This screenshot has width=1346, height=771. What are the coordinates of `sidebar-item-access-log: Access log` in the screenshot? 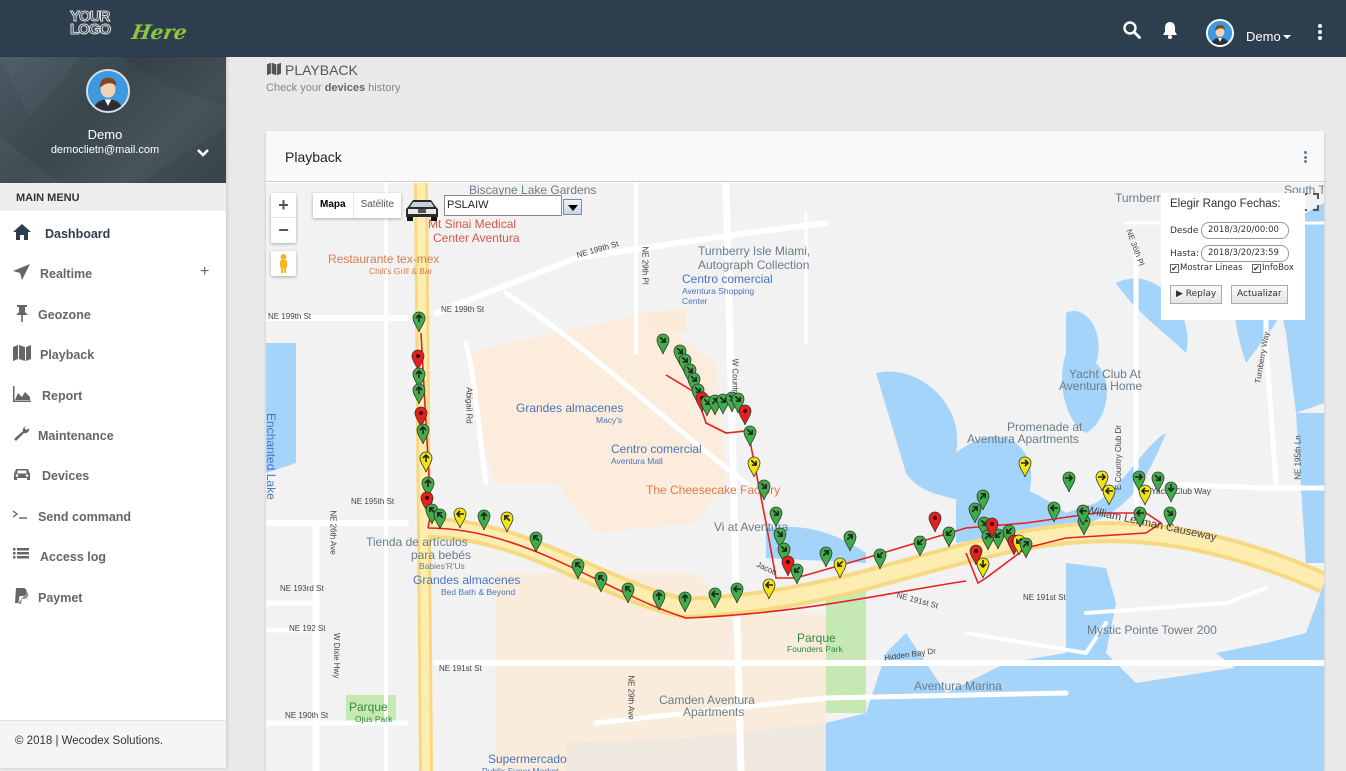 It's located at (113, 556).